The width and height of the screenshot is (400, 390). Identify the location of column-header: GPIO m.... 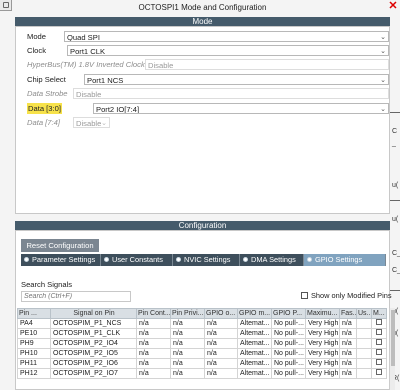
(254, 313).